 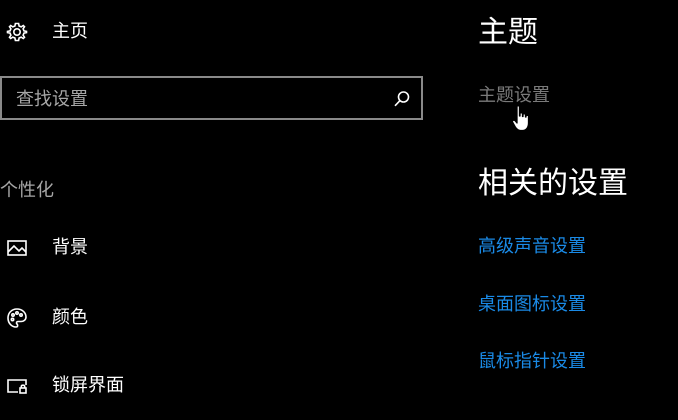 What do you see at coordinates (196, 99) in the screenshot?
I see `search-input` at bounding box center [196, 99].